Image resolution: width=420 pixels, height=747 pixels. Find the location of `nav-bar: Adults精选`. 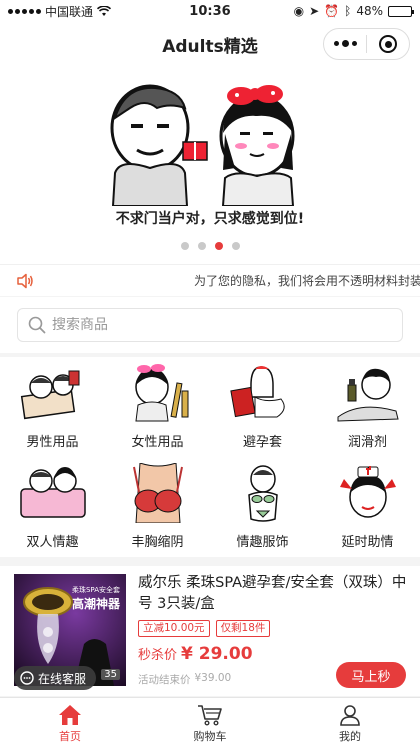

nav-bar: Adults精选 is located at coordinates (210, 44).